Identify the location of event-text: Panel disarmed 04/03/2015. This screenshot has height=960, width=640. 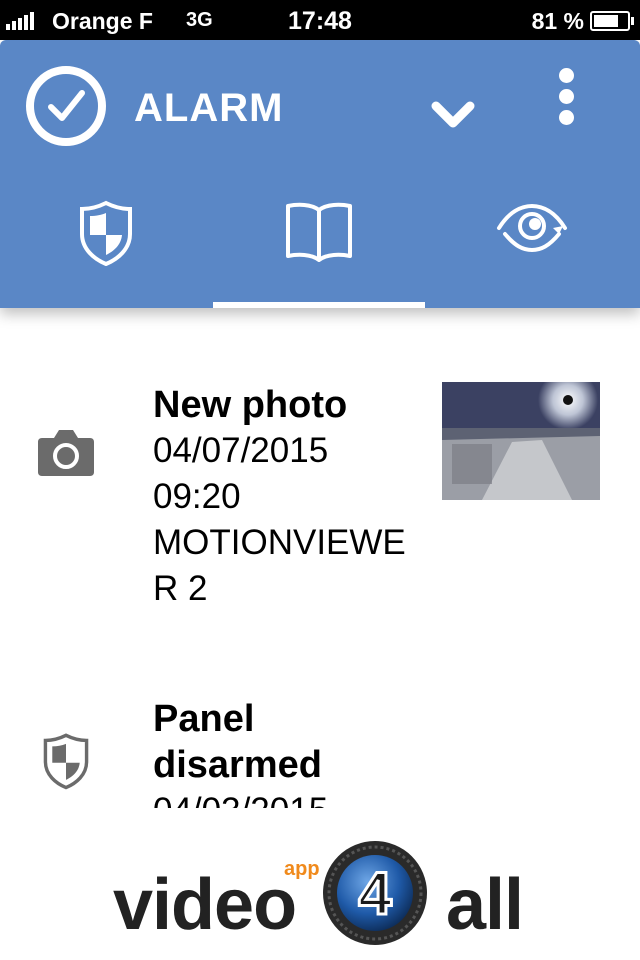
(288, 752).